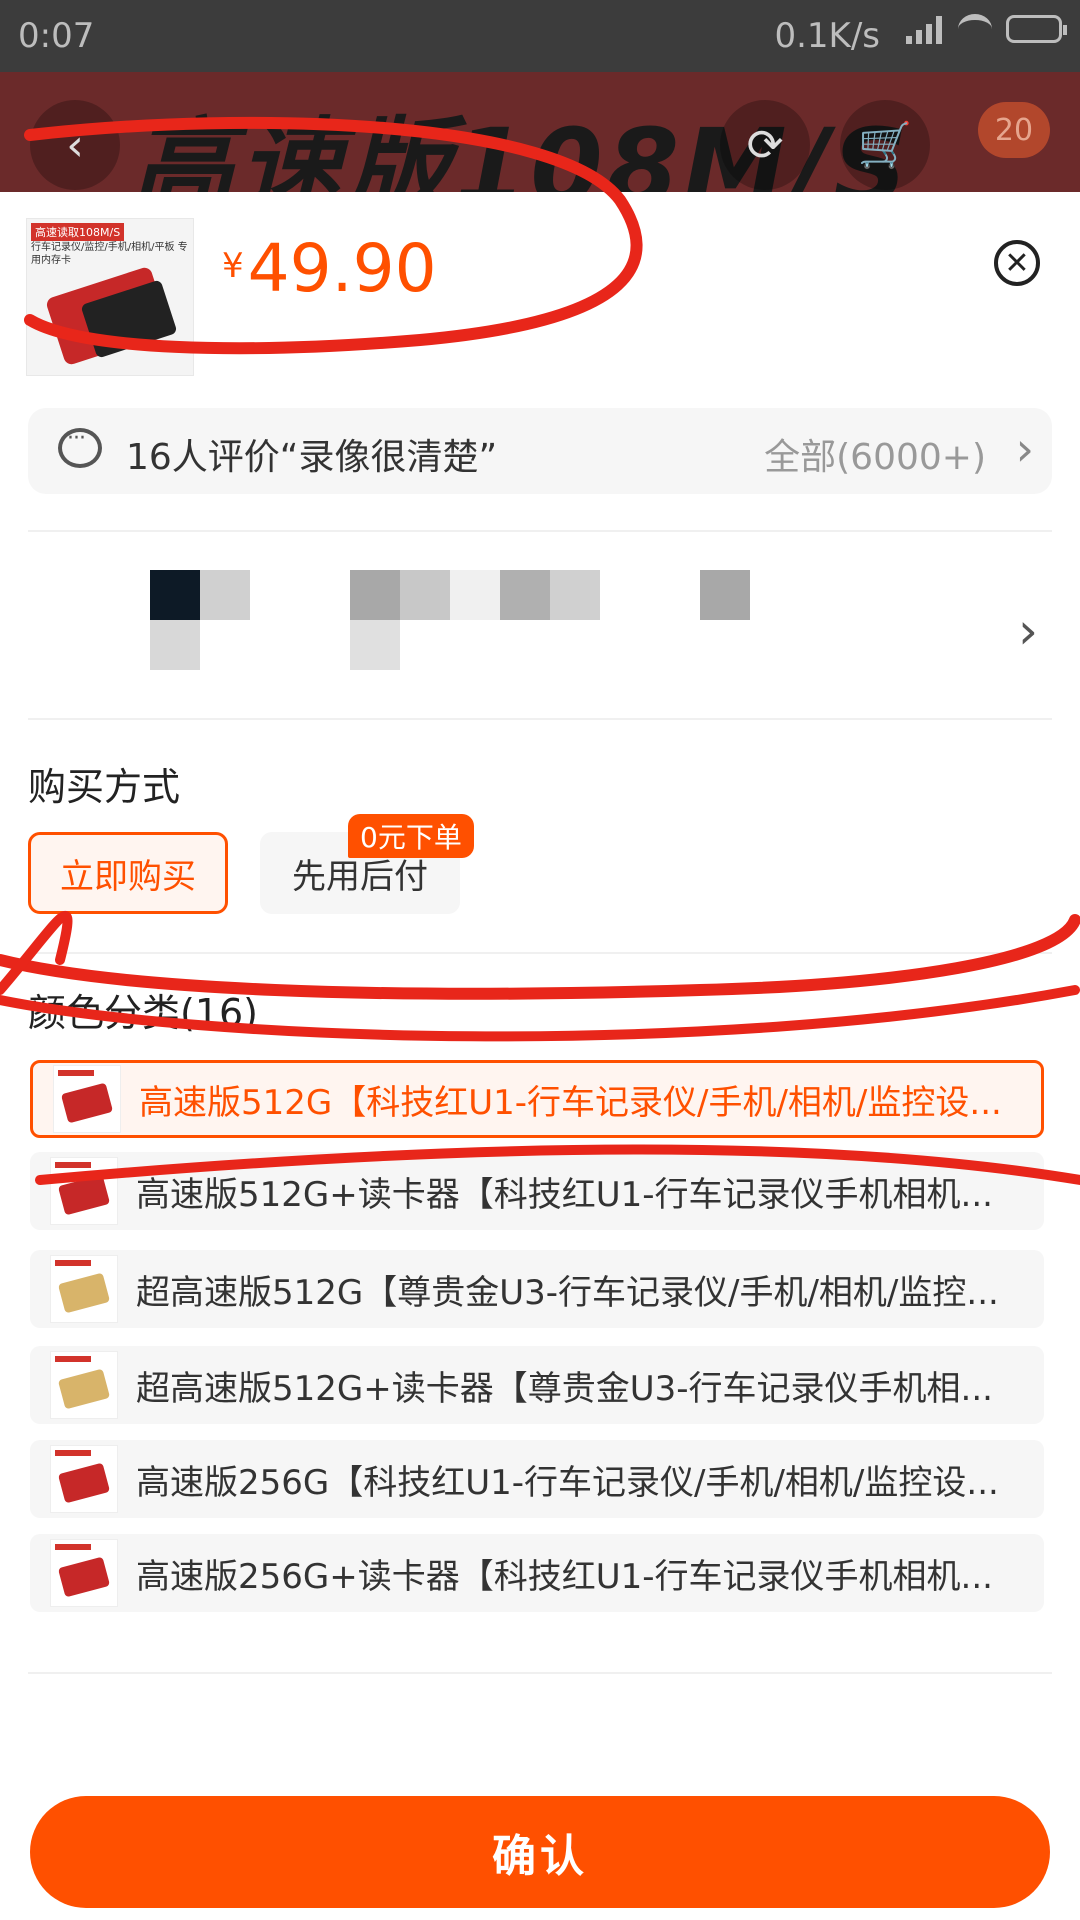 Image resolution: width=1080 pixels, height=1920 pixels. Describe the element at coordinates (233, 266) in the screenshot. I see `currency-symbol: ¥` at that location.